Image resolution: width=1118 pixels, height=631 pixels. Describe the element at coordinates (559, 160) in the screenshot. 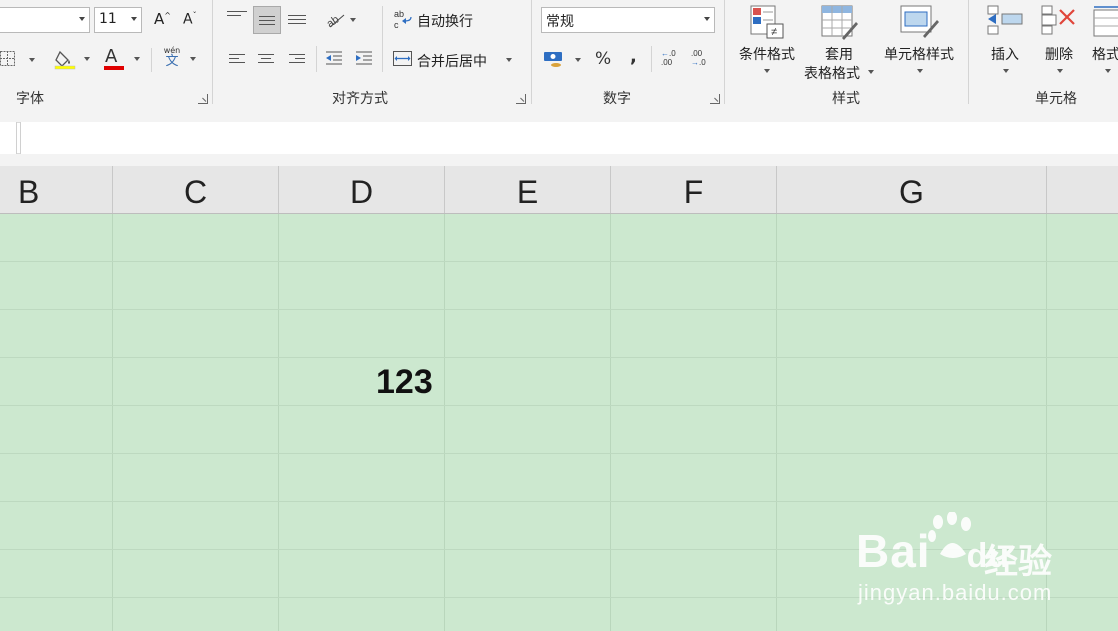

I see `formula-gap` at that location.